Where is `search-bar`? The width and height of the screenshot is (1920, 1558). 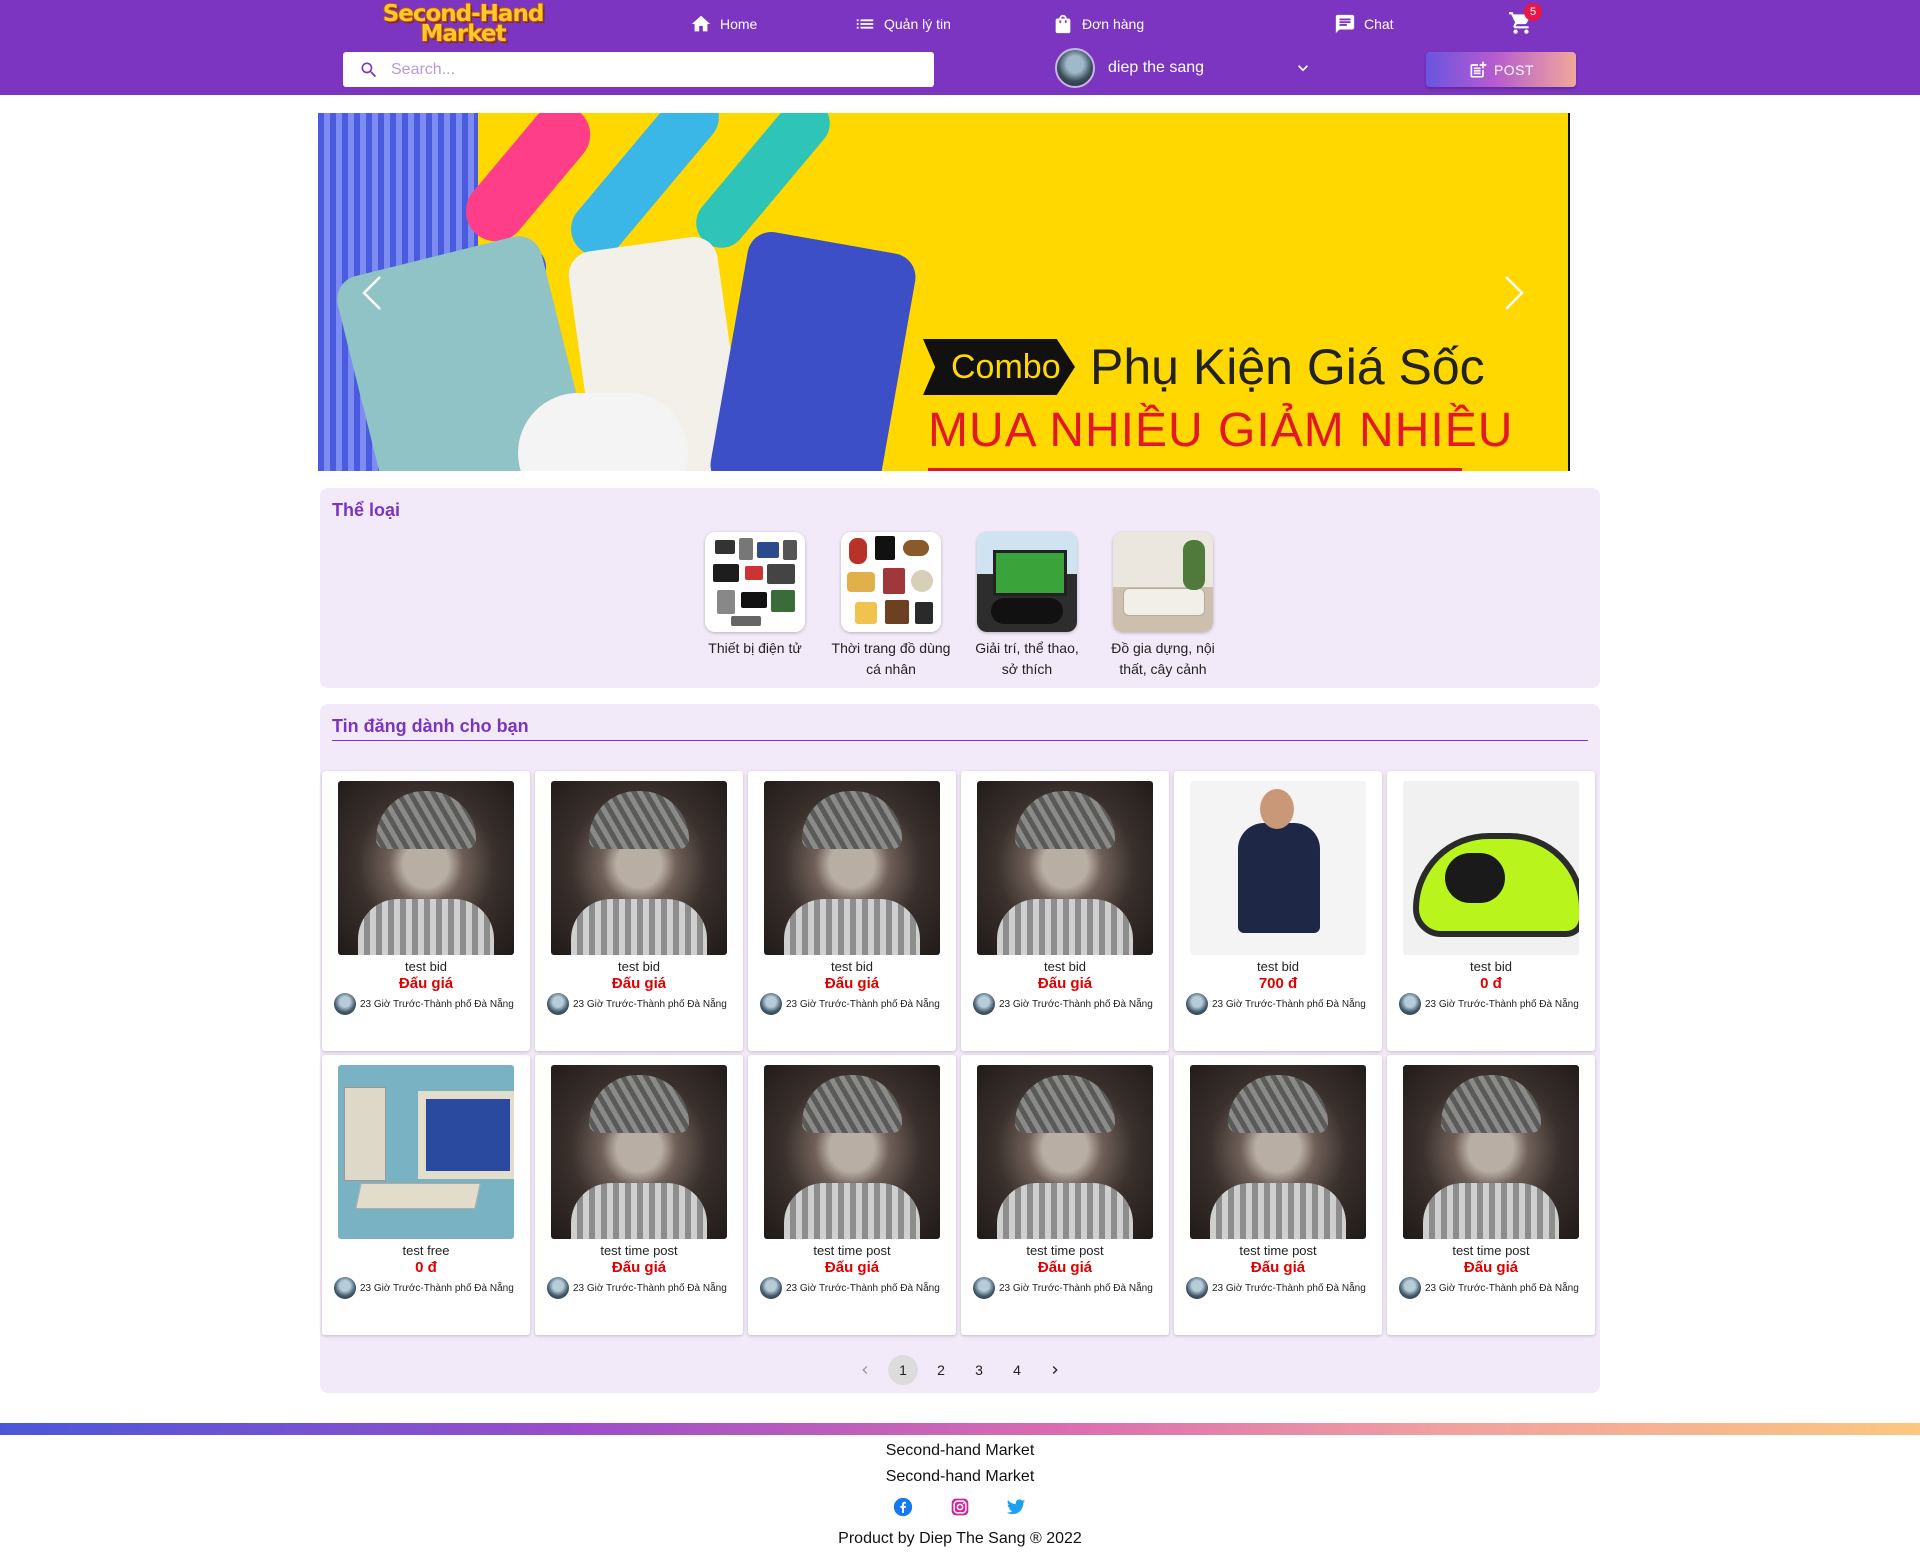 search-bar is located at coordinates (638, 69).